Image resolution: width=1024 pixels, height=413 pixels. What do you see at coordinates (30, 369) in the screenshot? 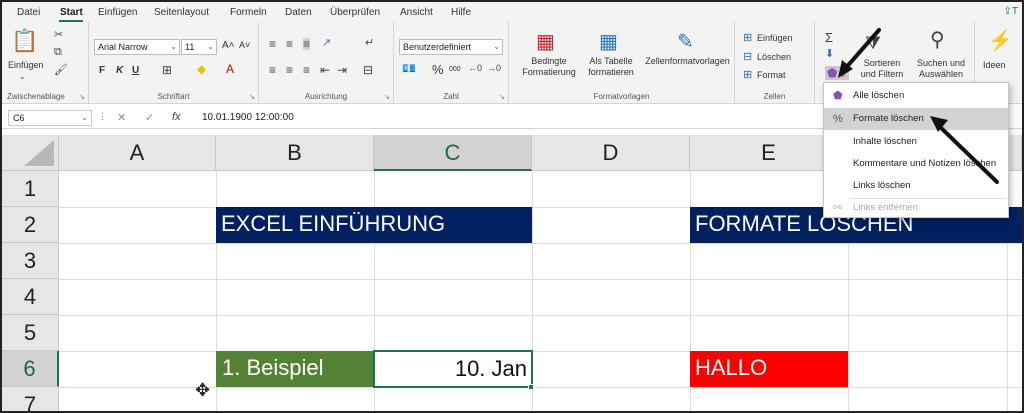
I see `row-header-6: 6` at bounding box center [30, 369].